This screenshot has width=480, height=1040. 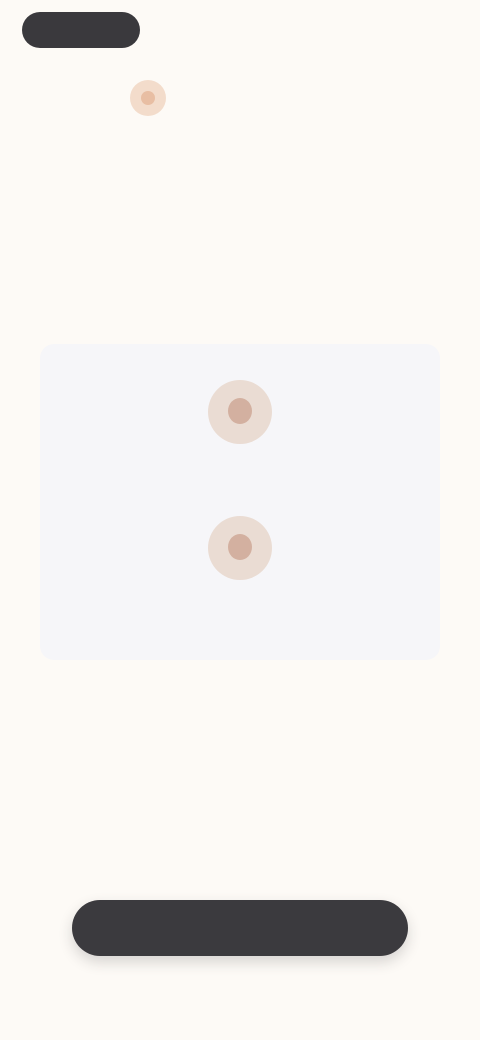 I want to click on back-button, so click(x=81, y=30).